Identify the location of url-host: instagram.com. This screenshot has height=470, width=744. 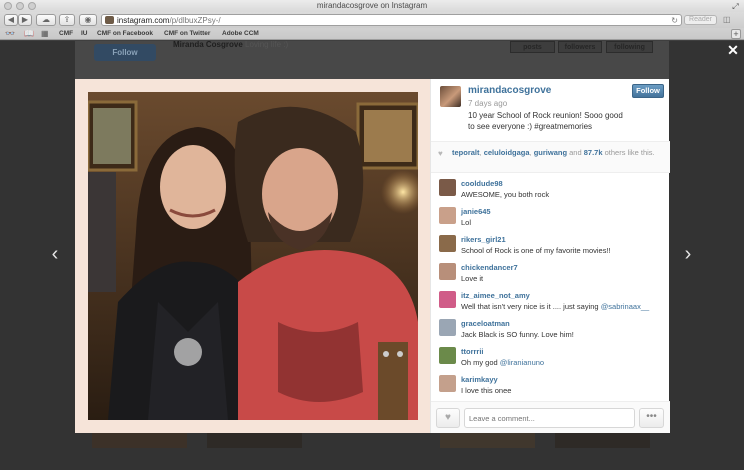
(143, 20).